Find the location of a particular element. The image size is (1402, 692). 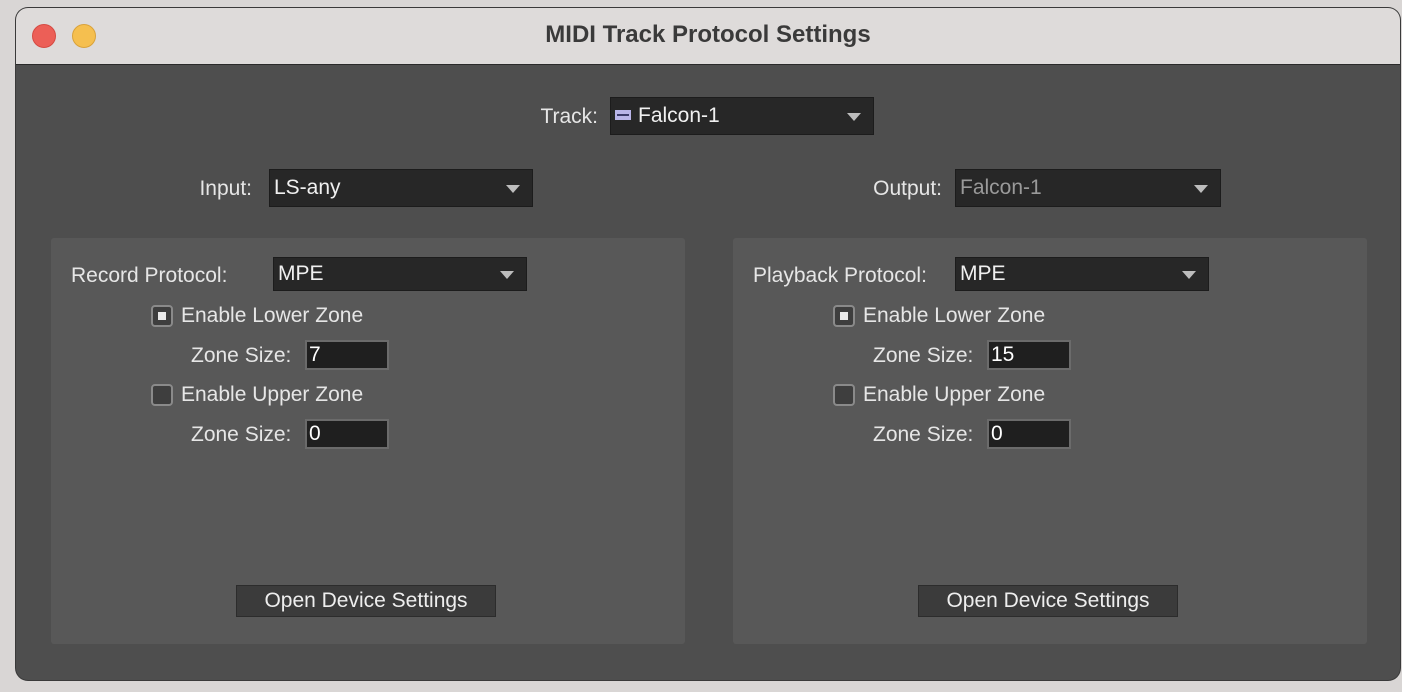

record-protocol-dropdown: MPE is located at coordinates (400, 274).